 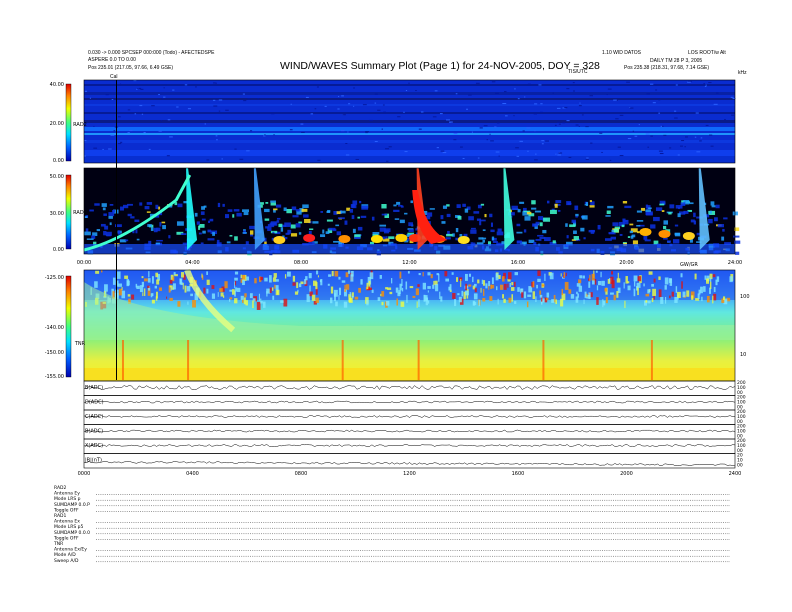 What do you see at coordinates (651, 360) in the screenshot?
I see `tnr-event-streak` at bounding box center [651, 360].